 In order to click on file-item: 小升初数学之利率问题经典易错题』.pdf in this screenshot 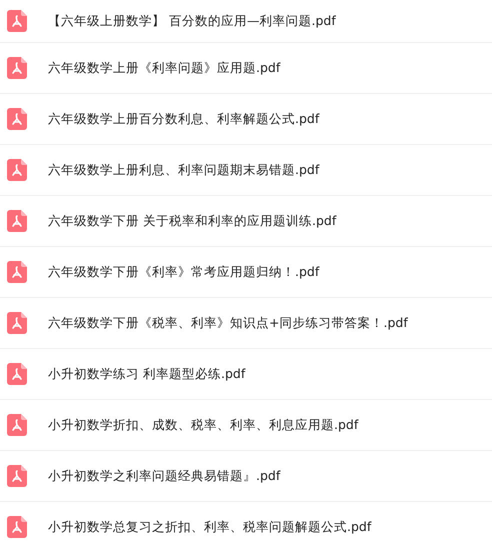, I will do `click(246, 476)`.